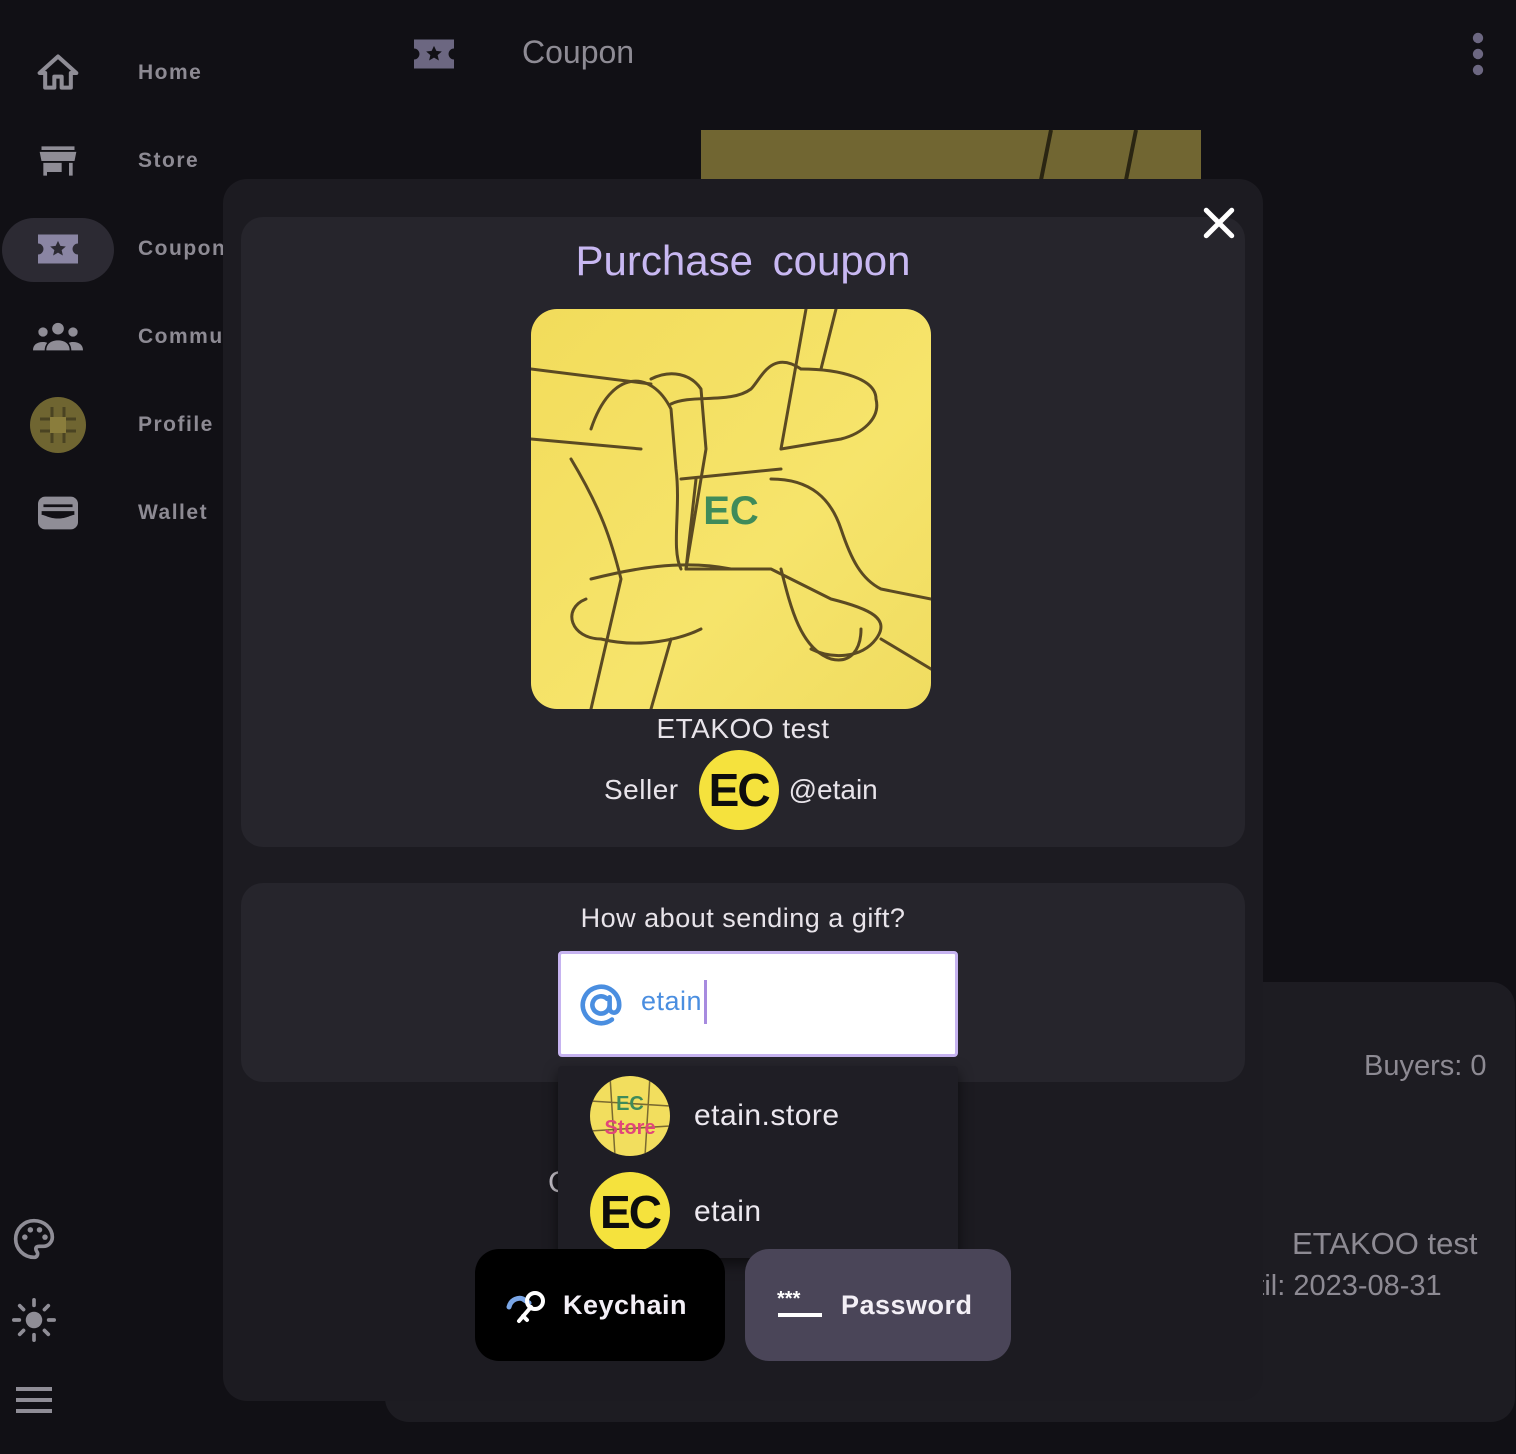 The image size is (1516, 1454). Describe the element at coordinates (767, 1115) in the screenshot. I see `suggestion-label: etain.store` at that location.